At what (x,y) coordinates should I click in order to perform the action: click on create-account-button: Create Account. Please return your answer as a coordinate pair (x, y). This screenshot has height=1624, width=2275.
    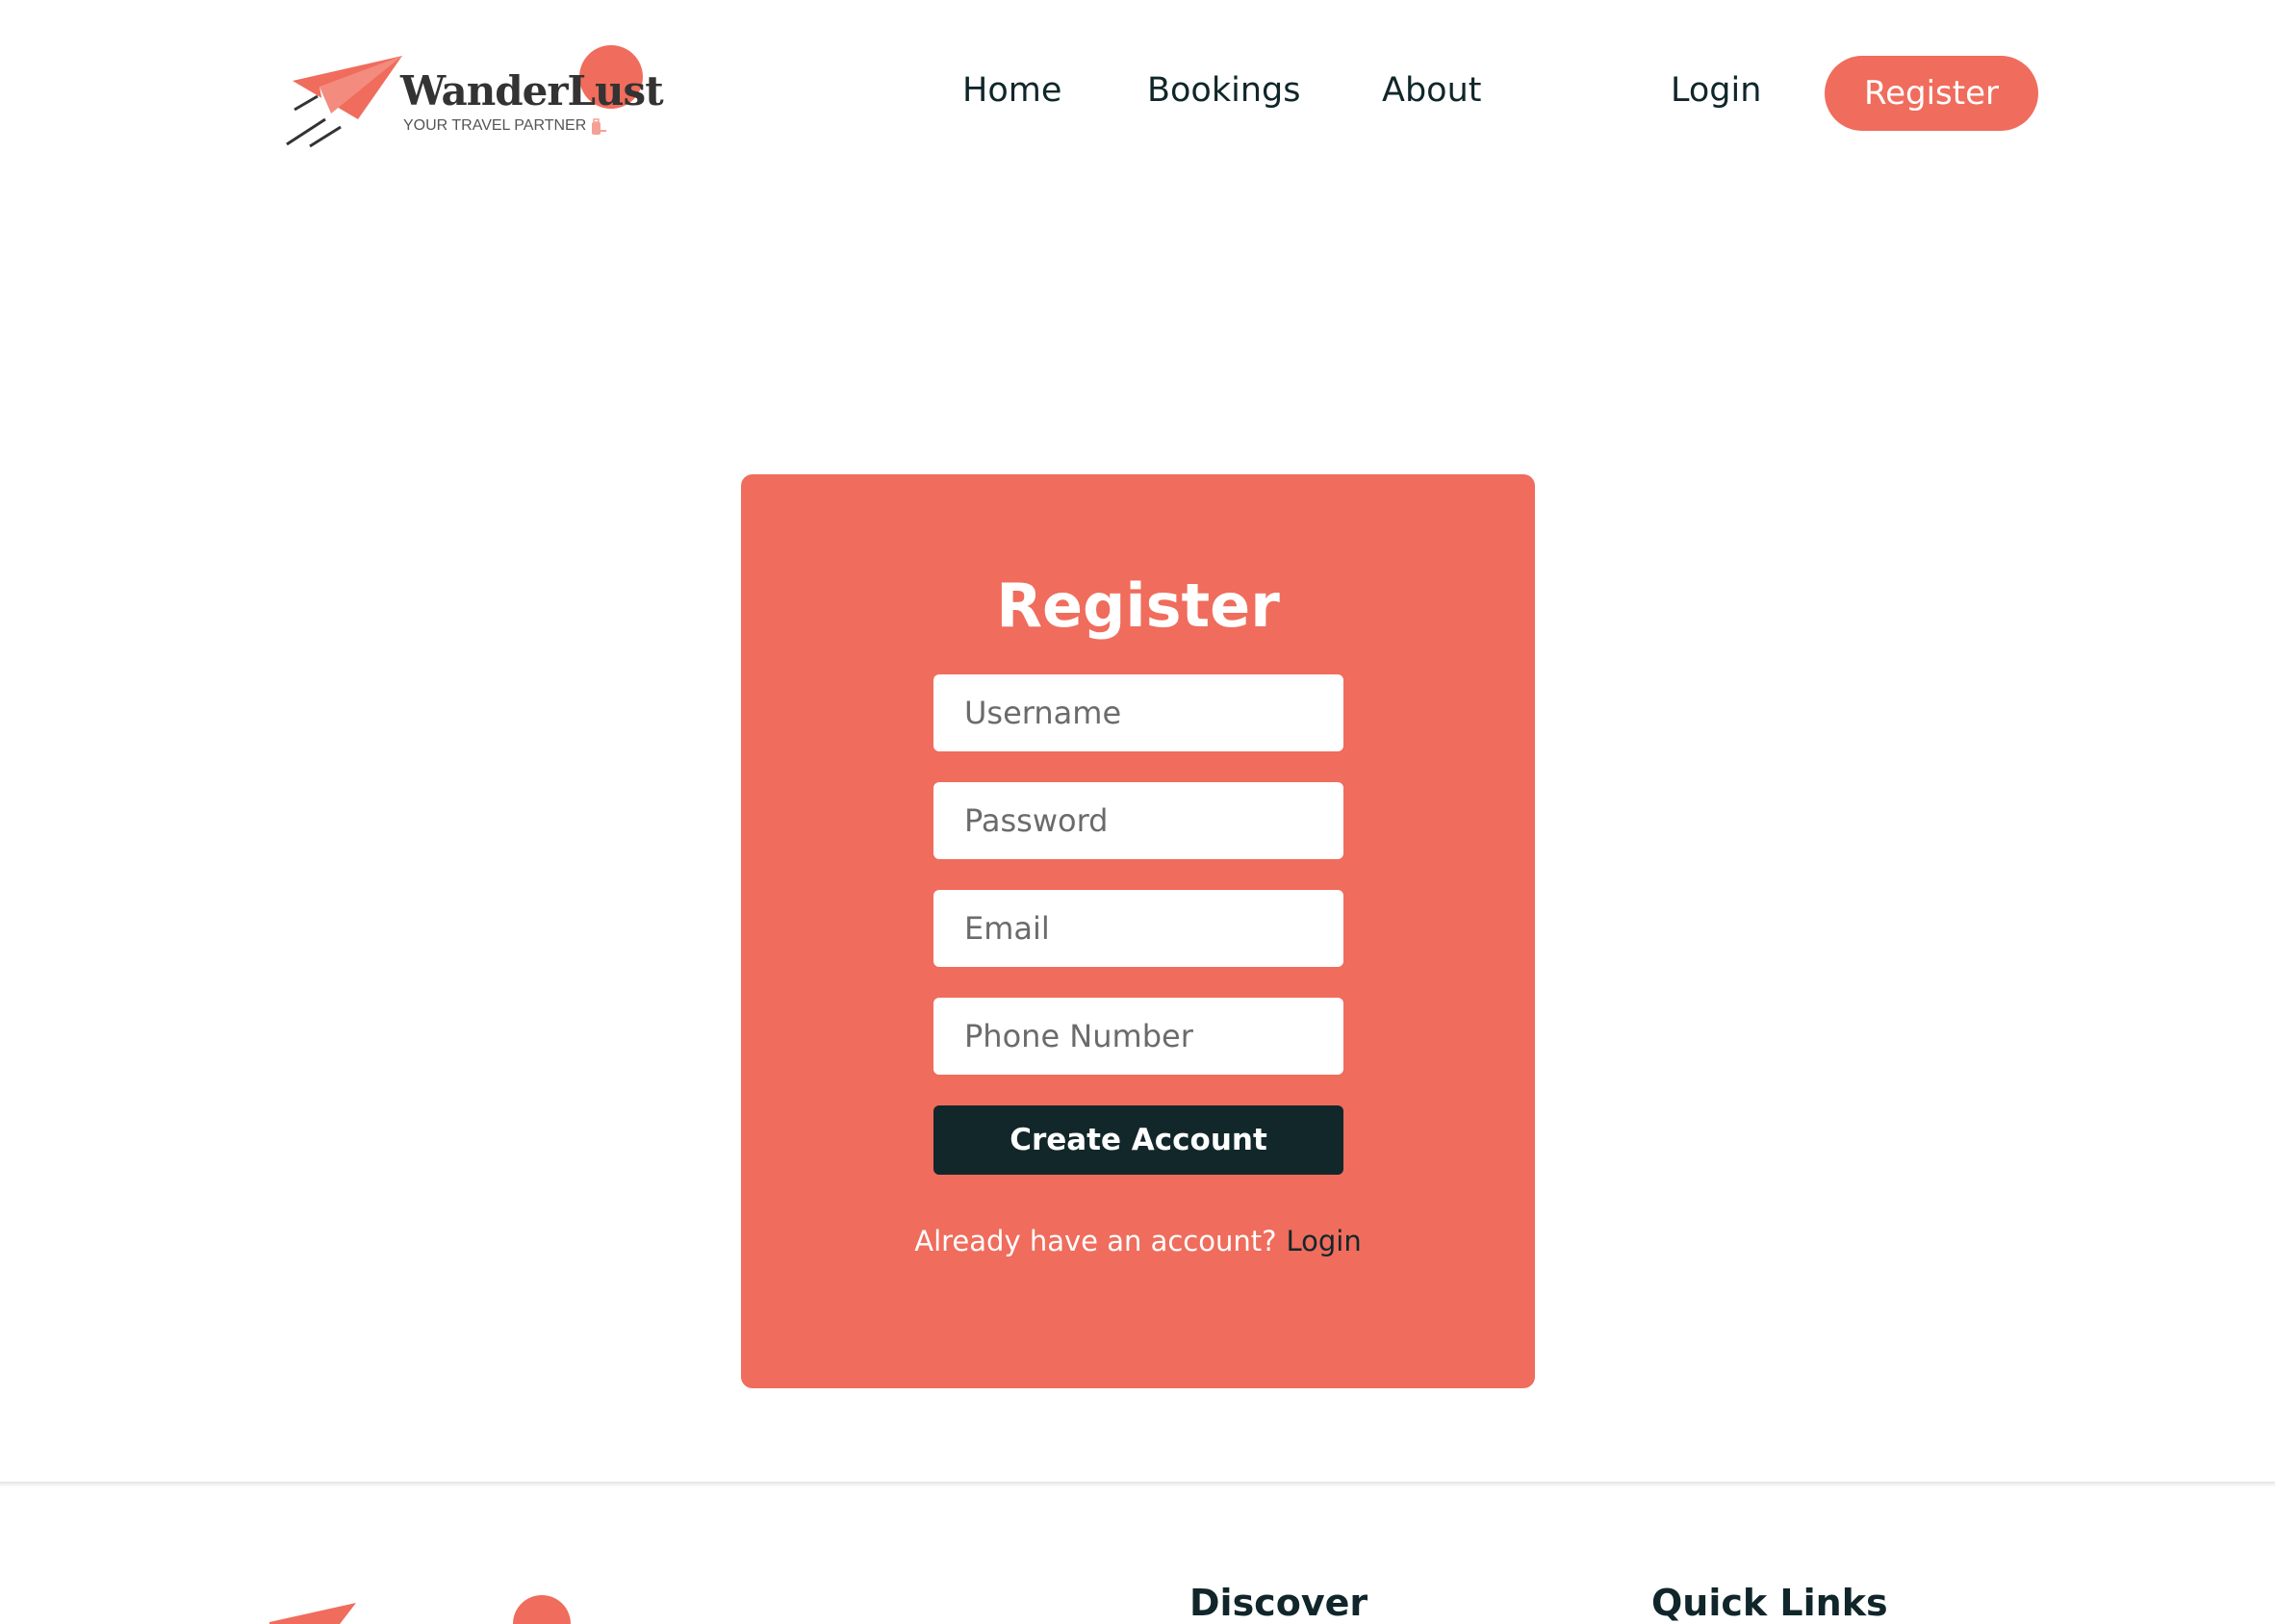
    Looking at the image, I should click on (1138, 1140).